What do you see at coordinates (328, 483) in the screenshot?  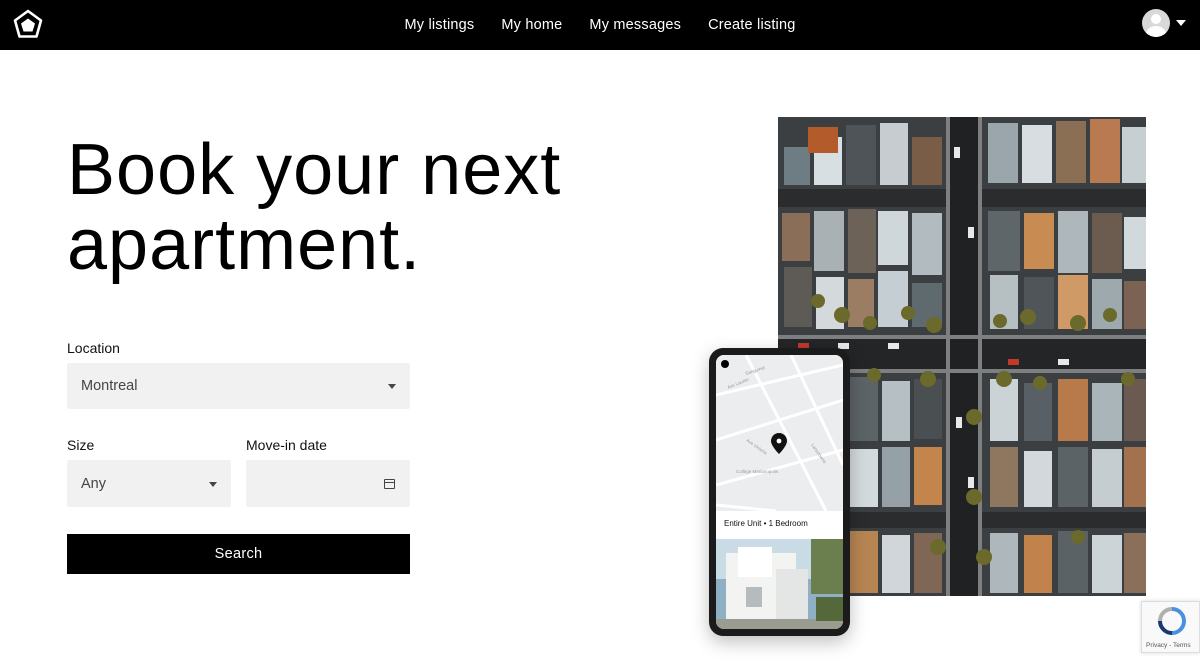 I see `movein-date-input` at bounding box center [328, 483].